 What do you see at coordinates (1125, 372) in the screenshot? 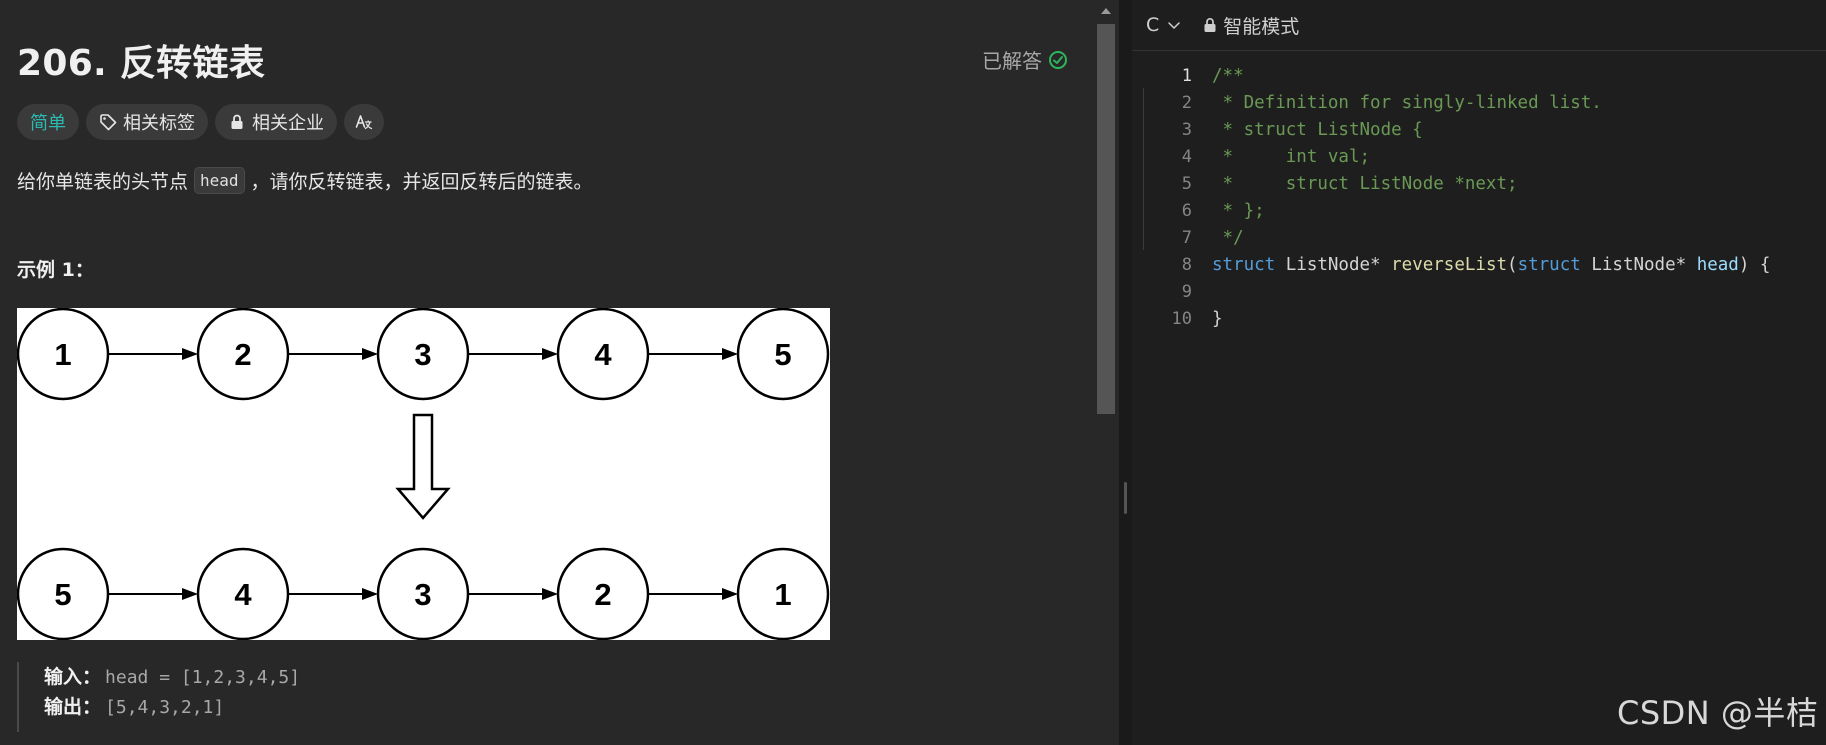
I see `pane-splitter` at bounding box center [1125, 372].